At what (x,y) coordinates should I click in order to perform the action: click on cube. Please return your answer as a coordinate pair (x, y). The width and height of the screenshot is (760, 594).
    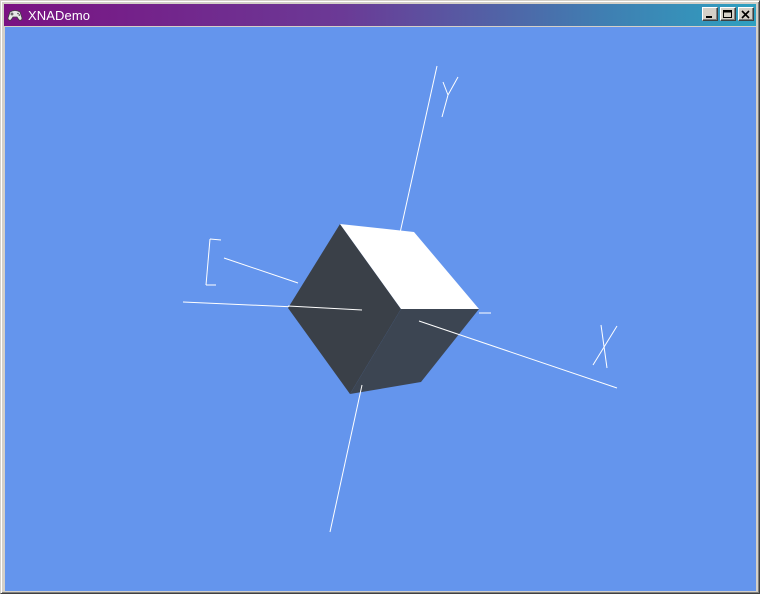
    Looking at the image, I should click on (383, 309).